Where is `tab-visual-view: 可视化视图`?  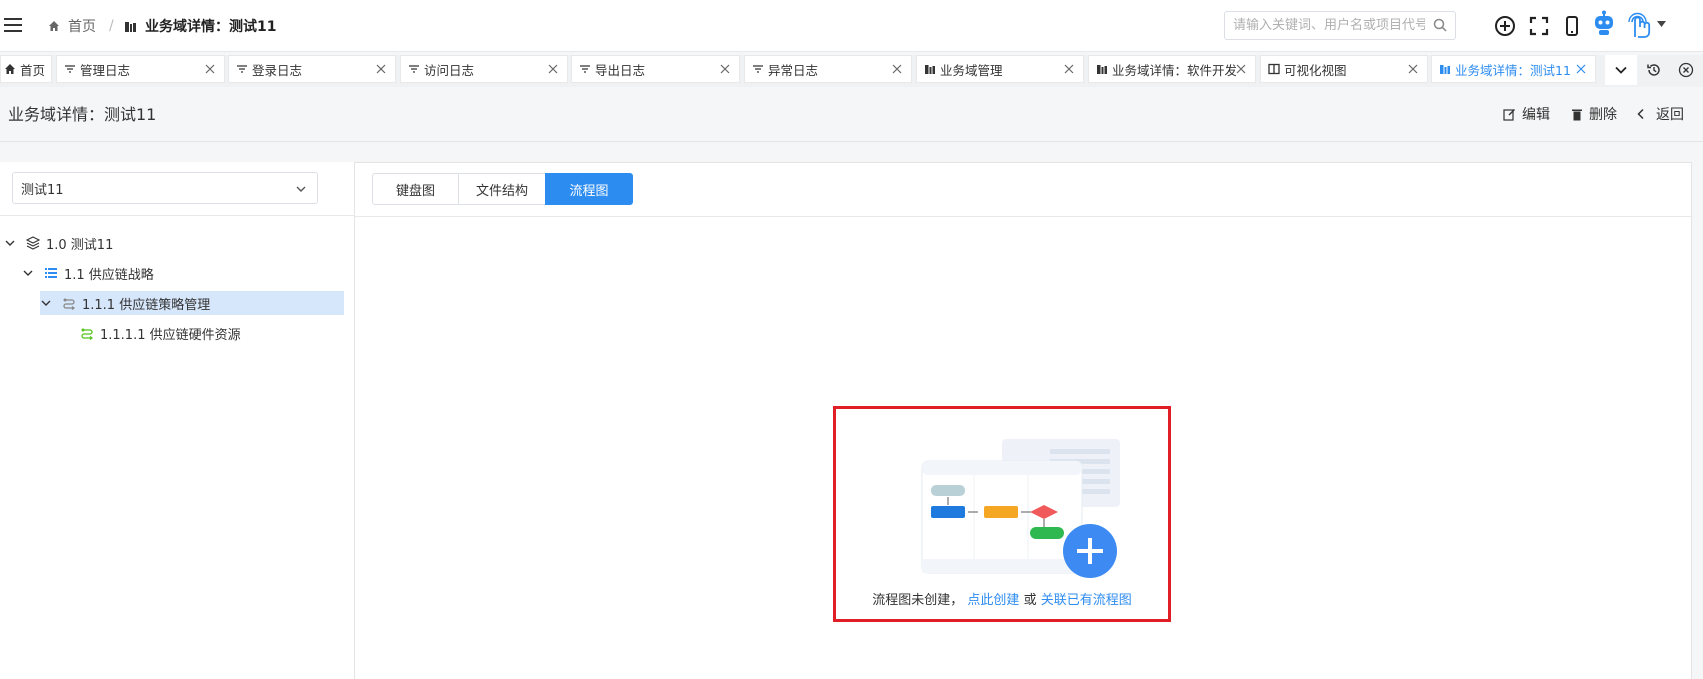
tab-visual-view: 可视化视图 is located at coordinates (1344, 69).